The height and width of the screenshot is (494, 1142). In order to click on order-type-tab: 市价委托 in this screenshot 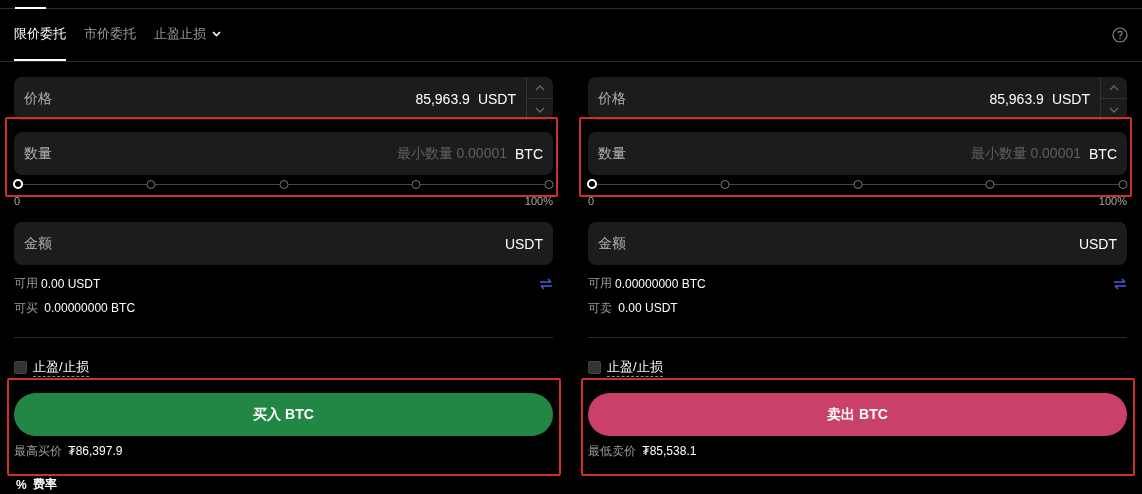, I will do `click(110, 35)`.